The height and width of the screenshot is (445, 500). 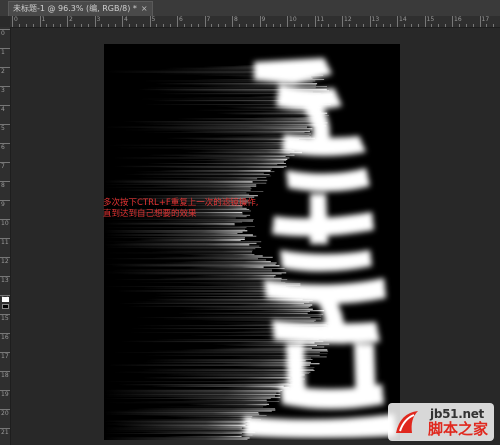 I want to click on ruler-label: 12, so click(x=5, y=261).